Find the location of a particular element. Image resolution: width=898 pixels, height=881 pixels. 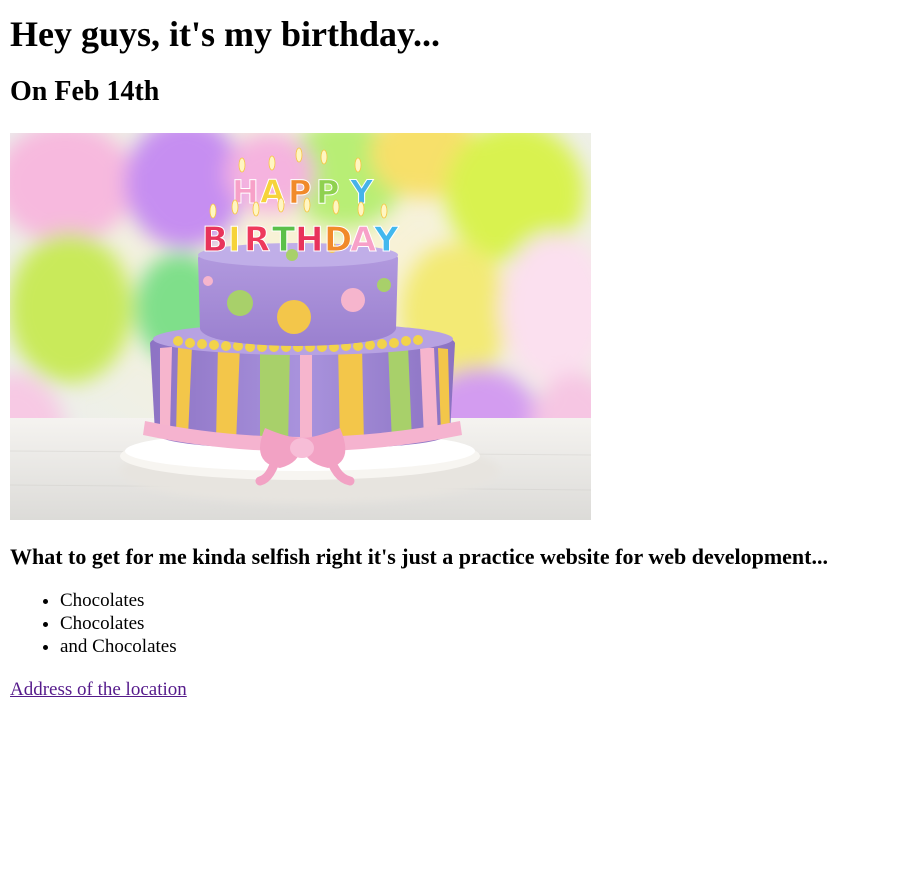

svg-text: H is located at coordinates (309, 240).